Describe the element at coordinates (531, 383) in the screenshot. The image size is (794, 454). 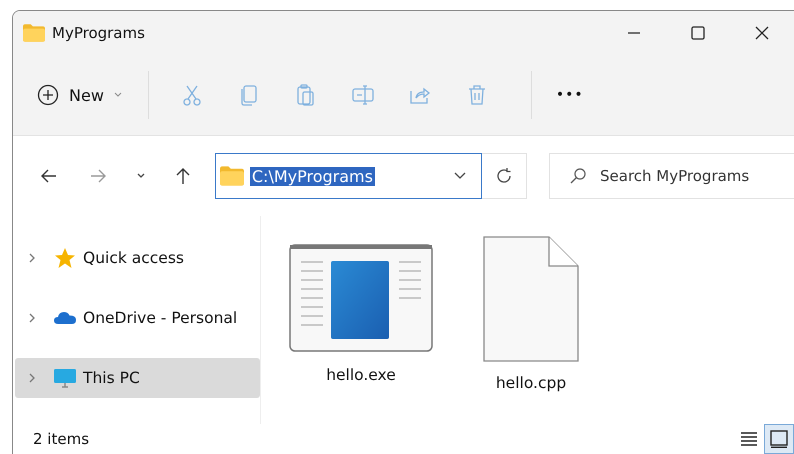
I see `file-name: hello.cpp` at that location.